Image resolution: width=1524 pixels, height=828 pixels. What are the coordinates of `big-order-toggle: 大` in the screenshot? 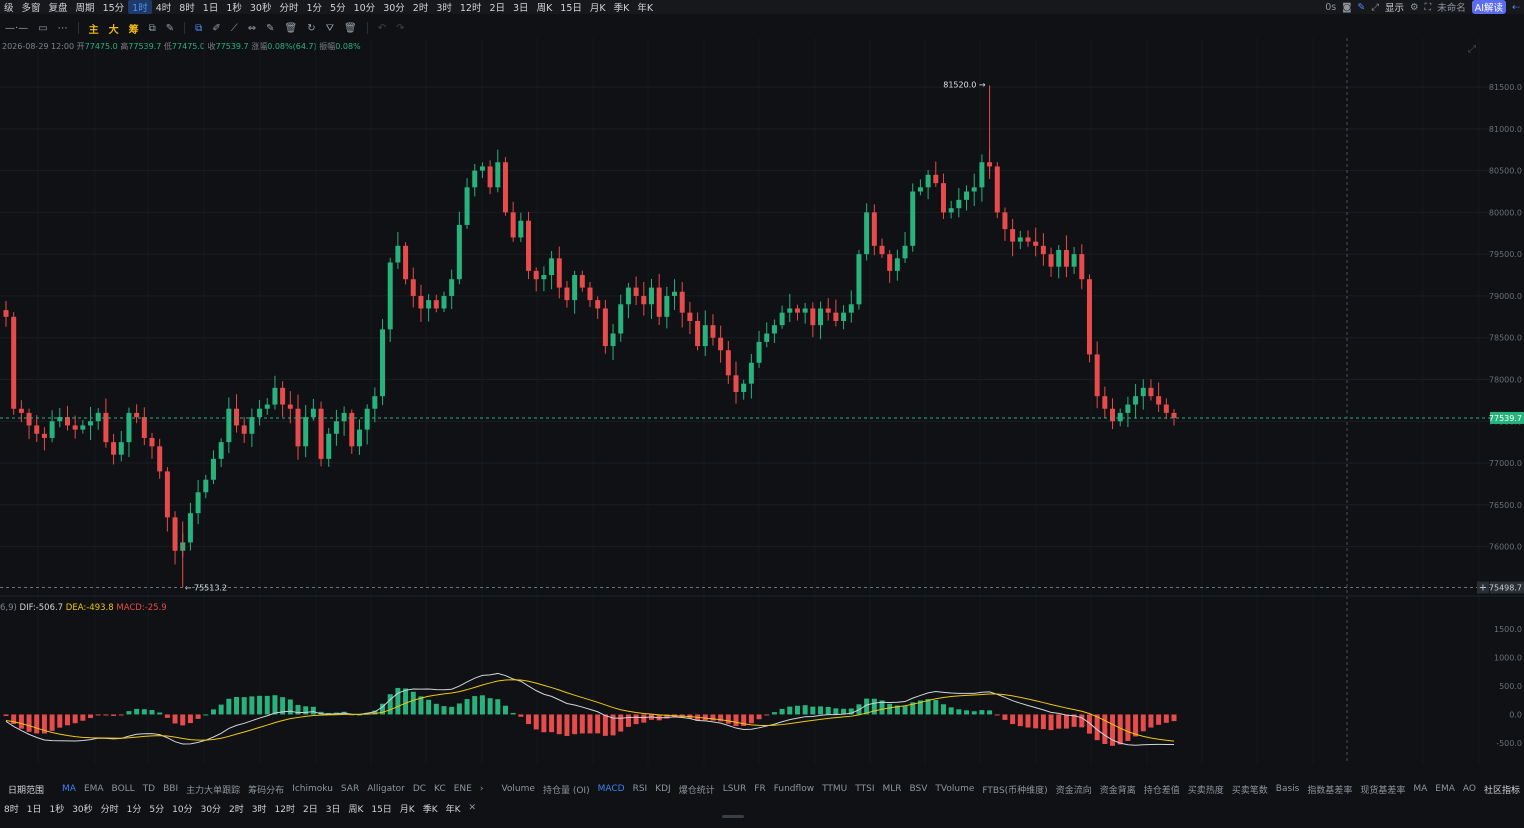 It's located at (114, 28).